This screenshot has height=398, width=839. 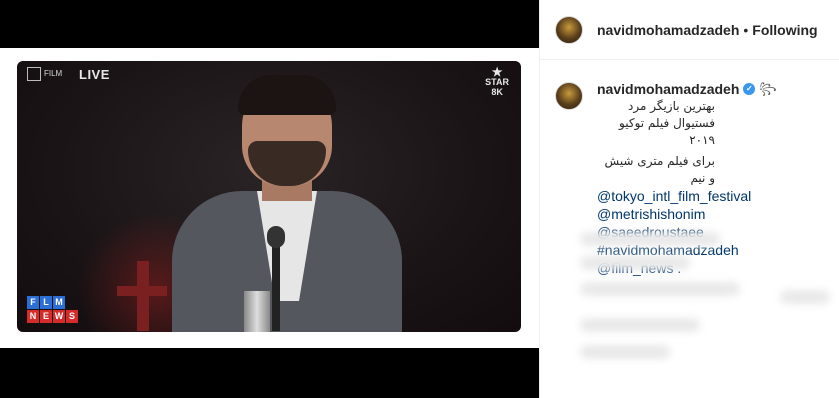 I want to click on channel-logo-text: STAR, so click(x=497, y=82).